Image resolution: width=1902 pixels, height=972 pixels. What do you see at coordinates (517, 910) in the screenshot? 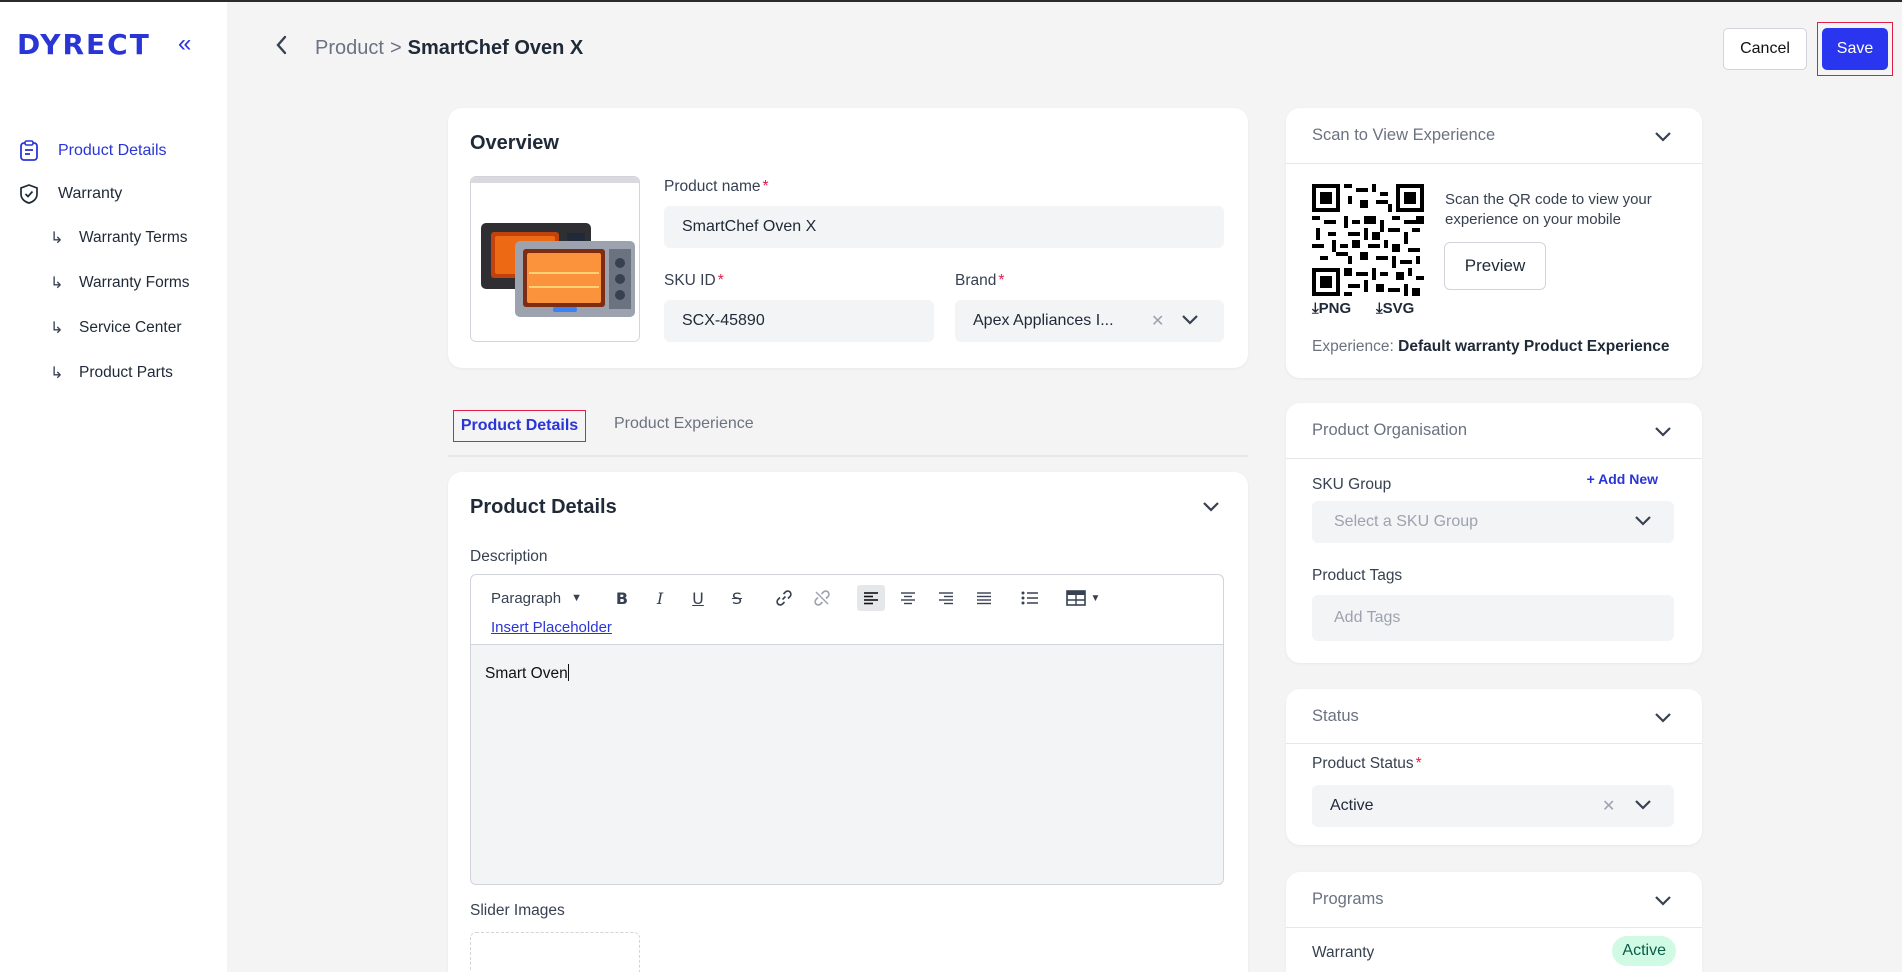
I see `slider-images-label: Slider Images` at bounding box center [517, 910].